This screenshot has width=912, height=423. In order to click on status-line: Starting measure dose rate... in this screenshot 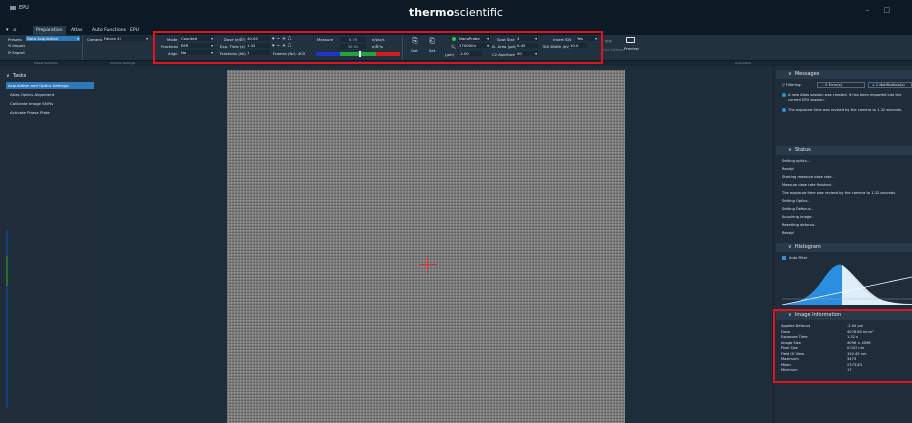, I will do `click(808, 177)`.